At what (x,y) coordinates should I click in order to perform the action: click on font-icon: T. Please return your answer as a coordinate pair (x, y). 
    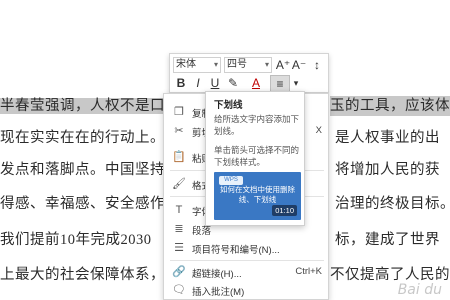
    Looking at the image, I should click on (179, 210).